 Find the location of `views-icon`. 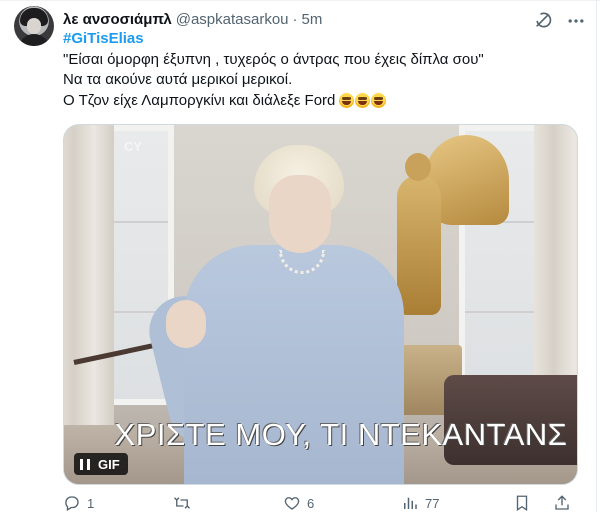

views-icon is located at coordinates (410, 503).